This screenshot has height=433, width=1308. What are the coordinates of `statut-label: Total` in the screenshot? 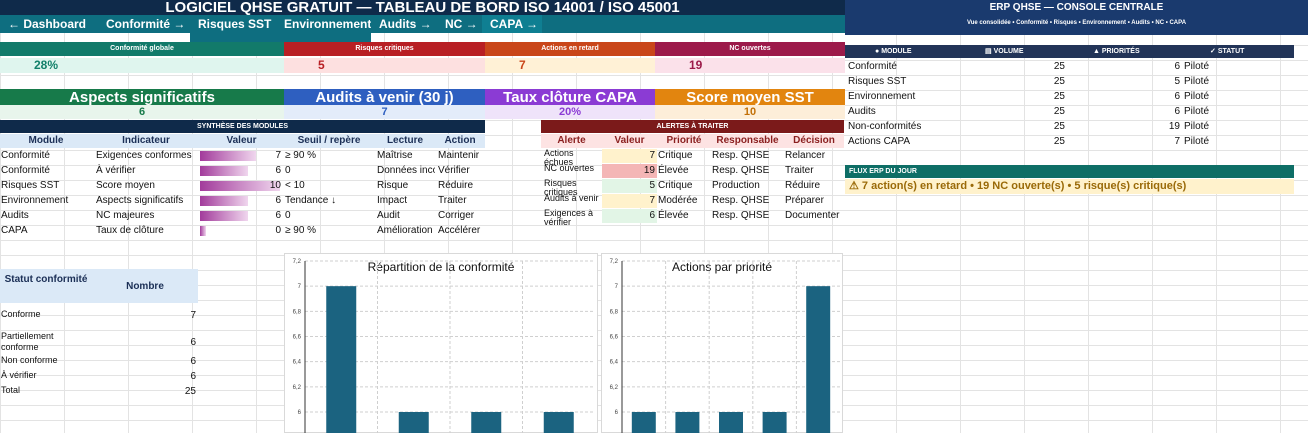 It's located at (11, 390).